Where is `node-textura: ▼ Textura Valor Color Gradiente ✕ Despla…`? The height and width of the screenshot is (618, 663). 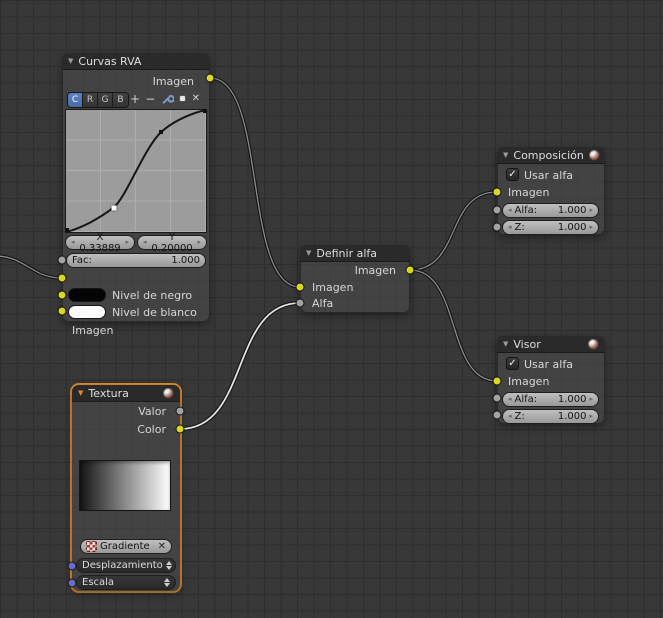 node-textura: ▼ Textura Valor Color Gradiente ✕ Despla… is located at coordinates (126, 488).